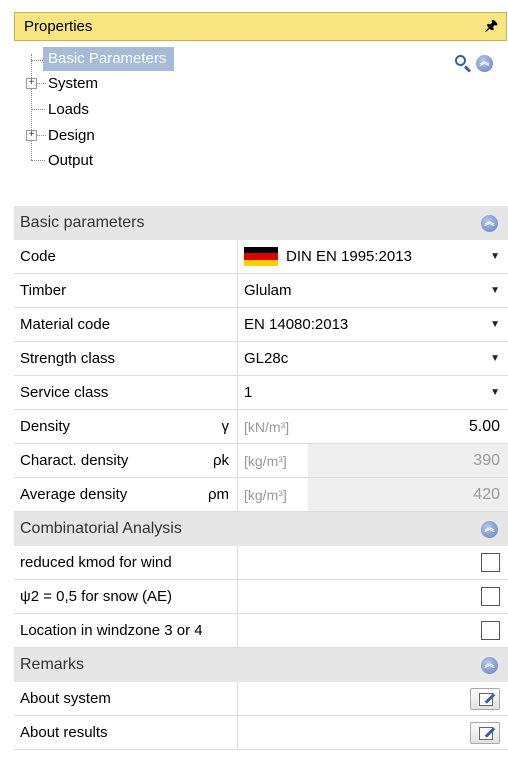  What do you see at coordinates (373, 290) in the screenshot?
I see `timber-select: Glulam ▼` at bounding box center [373, 290].